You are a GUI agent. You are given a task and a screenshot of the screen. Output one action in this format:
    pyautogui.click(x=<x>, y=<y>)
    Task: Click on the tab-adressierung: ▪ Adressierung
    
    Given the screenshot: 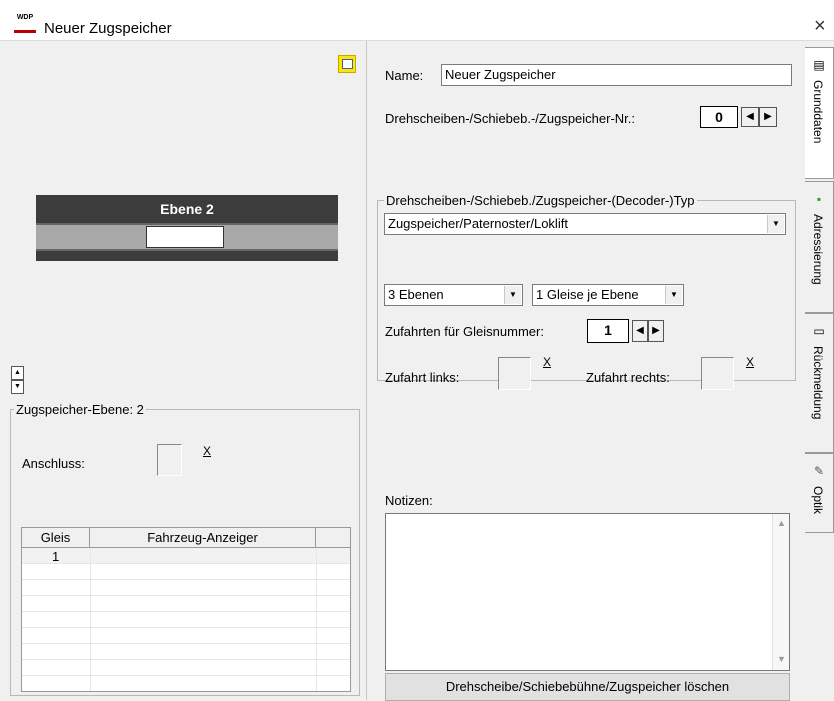 What is the action you would take?
    pyautogui.click(x=819, y=247)
    